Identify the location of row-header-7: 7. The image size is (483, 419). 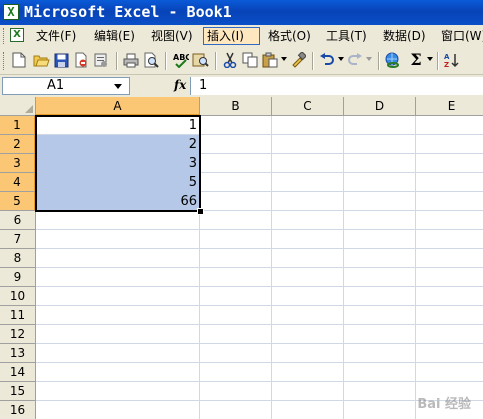
(18, 239).